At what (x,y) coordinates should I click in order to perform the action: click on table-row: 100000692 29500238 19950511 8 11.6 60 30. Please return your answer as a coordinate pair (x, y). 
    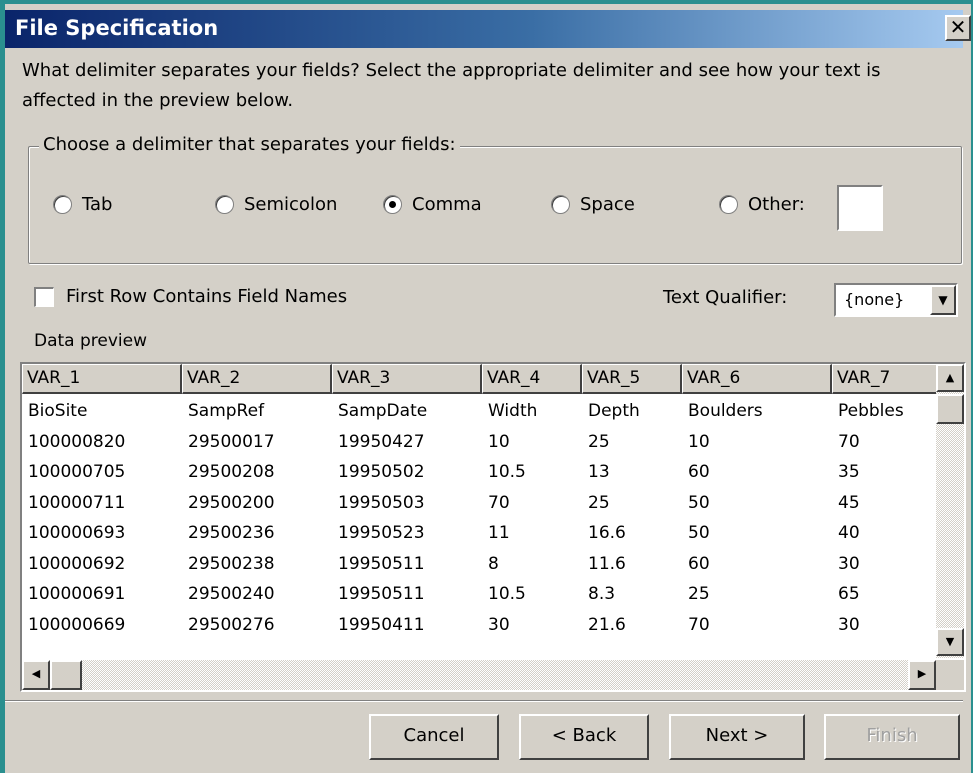
    Looking at the image, I should click on (480, 564).